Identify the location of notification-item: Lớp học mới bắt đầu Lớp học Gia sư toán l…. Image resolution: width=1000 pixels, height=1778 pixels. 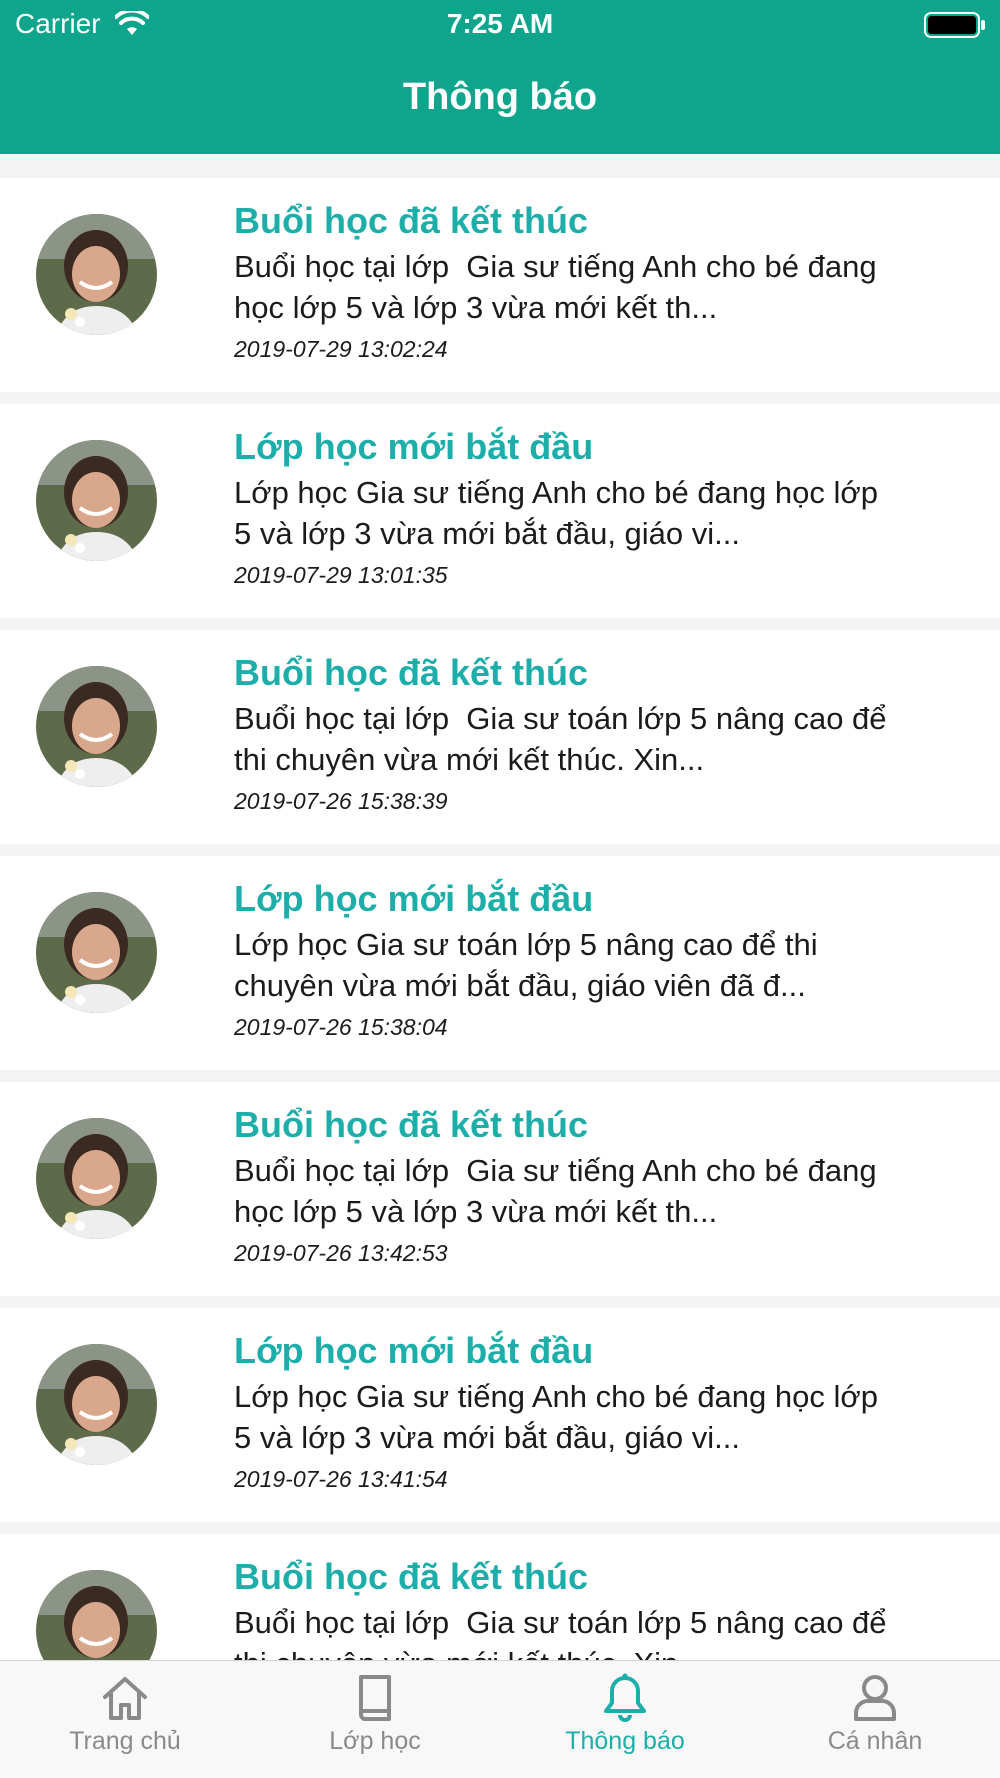
(500, 963).